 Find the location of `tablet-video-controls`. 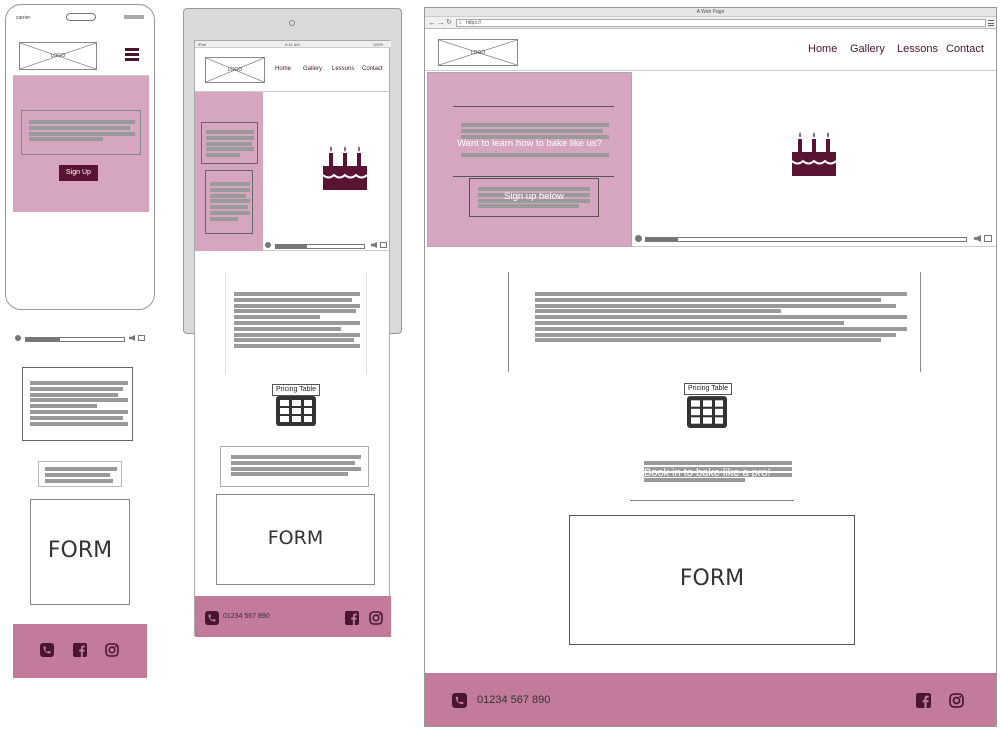

tablet-video-controls is located at coordinates (327, 245).